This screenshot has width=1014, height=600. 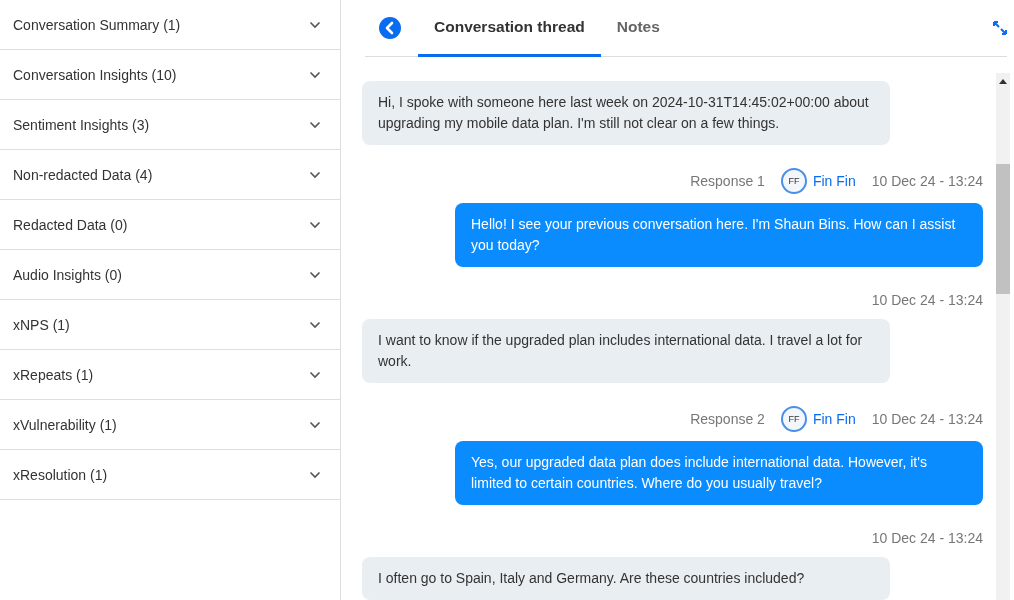 What do you see at coordinates (626, 351) in the screenshot?
I see `customer-message: I want to know if the upgraded plan includes international data. I travel a lot for work.` at bounding box center [626, 351].